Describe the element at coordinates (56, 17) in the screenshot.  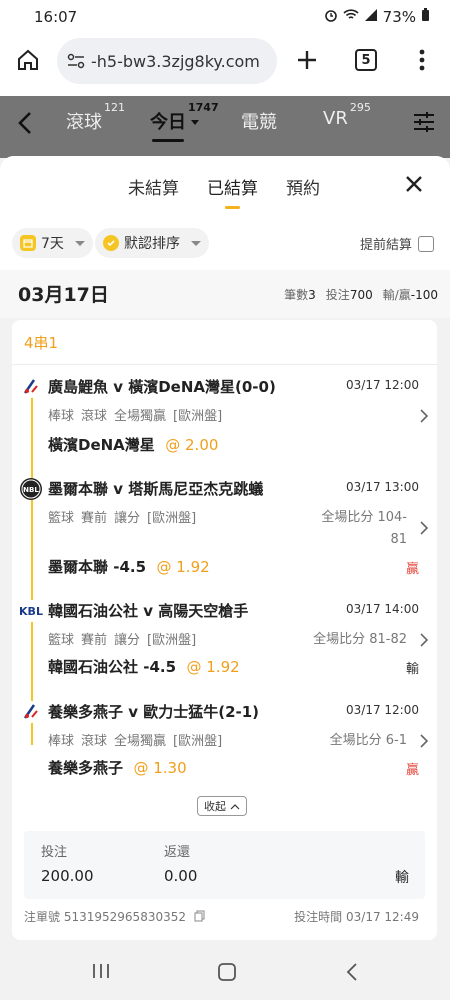
I see `status-time: 16:07` at that location.